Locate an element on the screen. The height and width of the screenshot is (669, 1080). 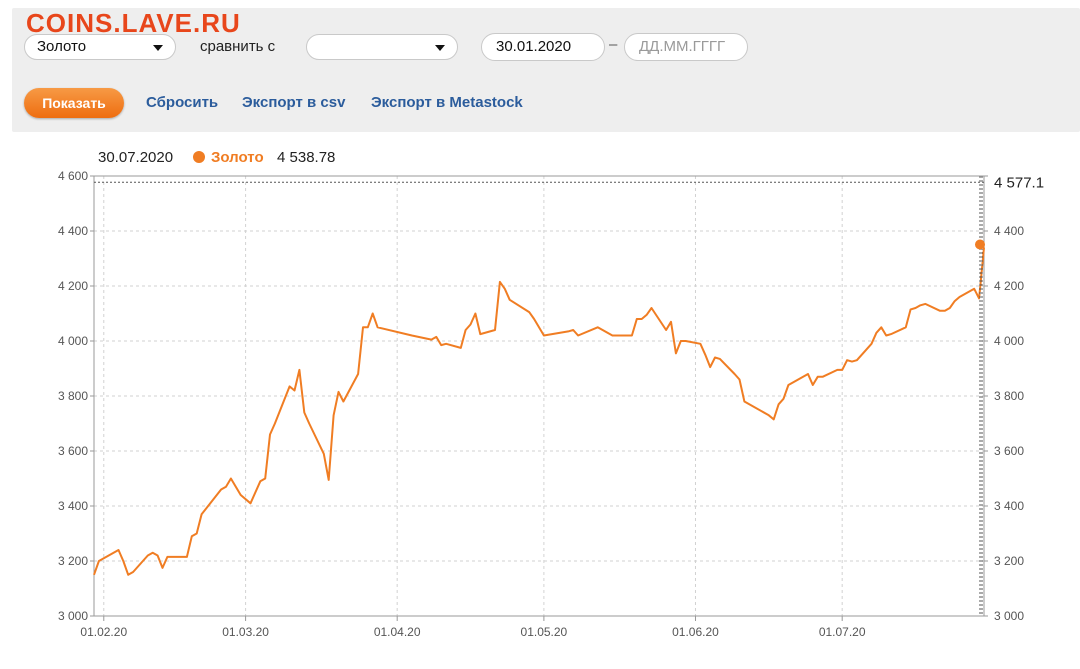
y-tick-label-left: 3 400 is located at coordinates (73, 506).